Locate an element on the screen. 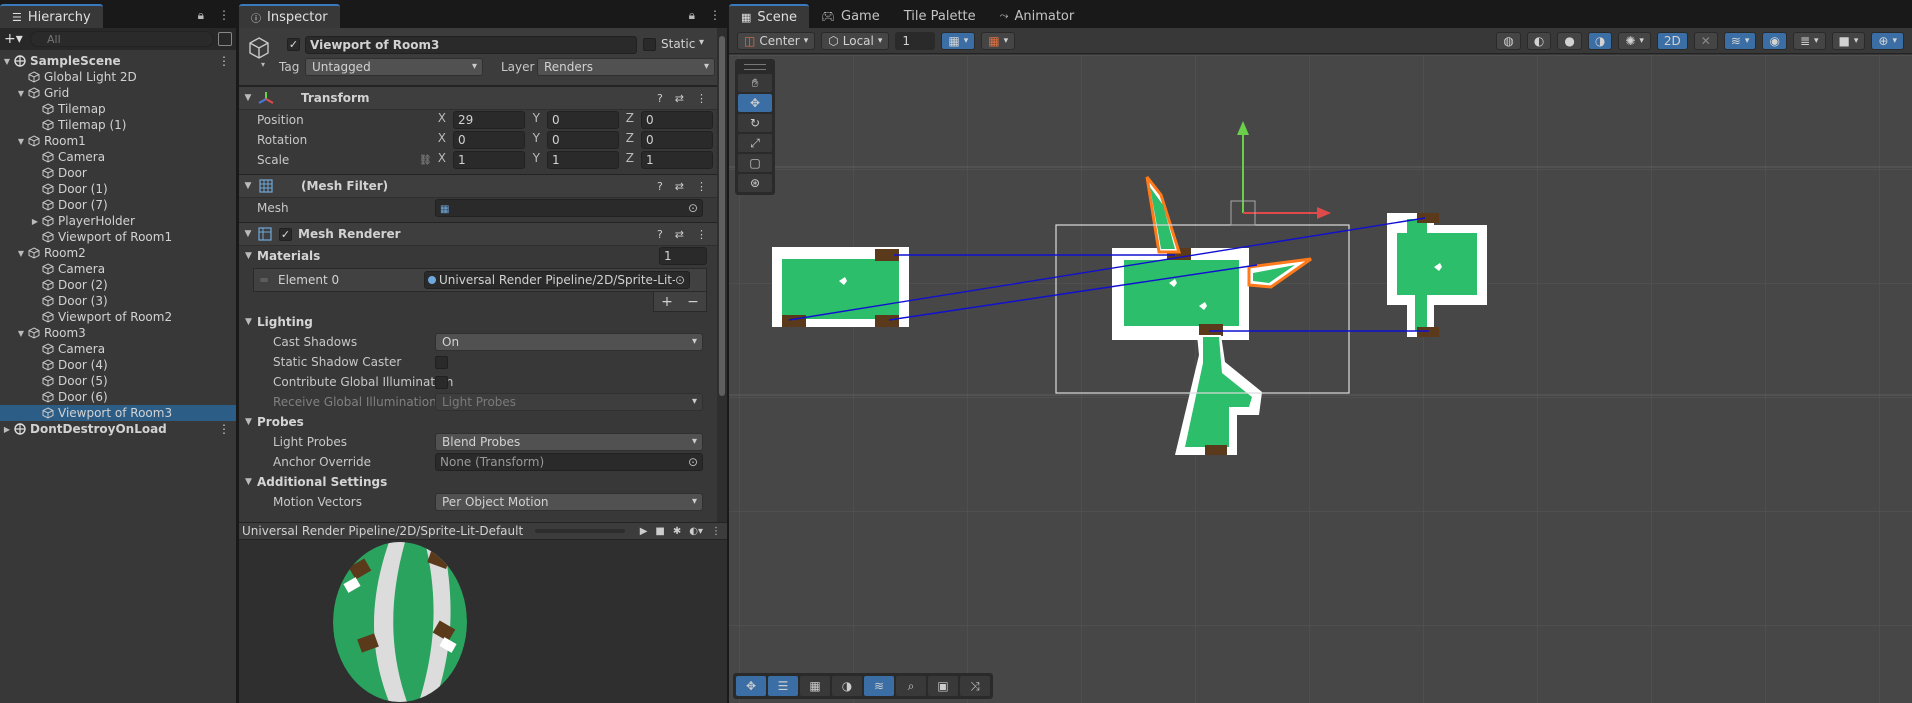 This screenshot has width=1912, height=703. effects-button: ≋ ▾ is located at coordinates (1740, 40).